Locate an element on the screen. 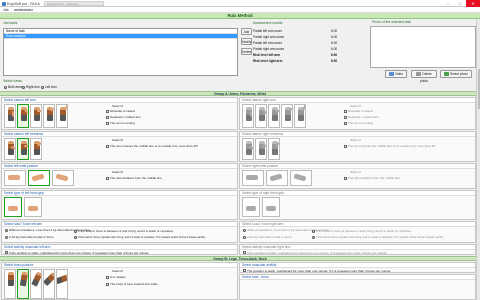  job-task-list: Name of task Rula example is located at coordinates (120, 52).